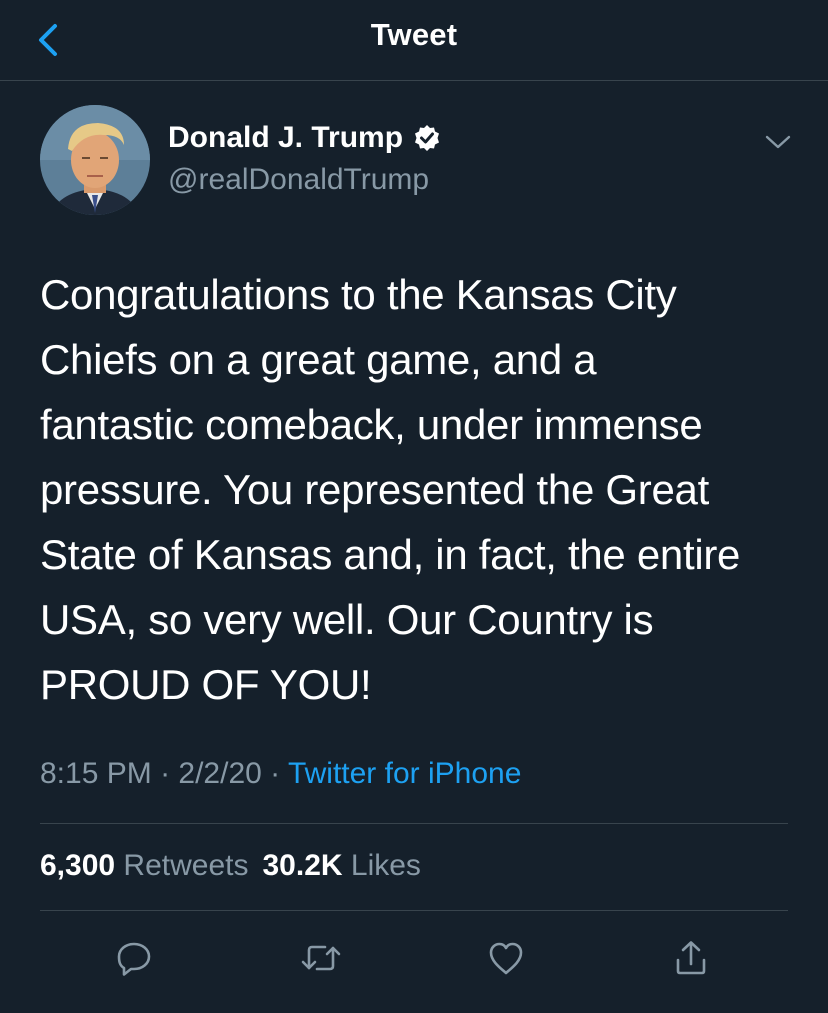 The height and width of the screenshot is (1013, 828). Describe the element at coordinates (186, 865) in the screenshot. I see `retweets-label: Retweets` at that location.